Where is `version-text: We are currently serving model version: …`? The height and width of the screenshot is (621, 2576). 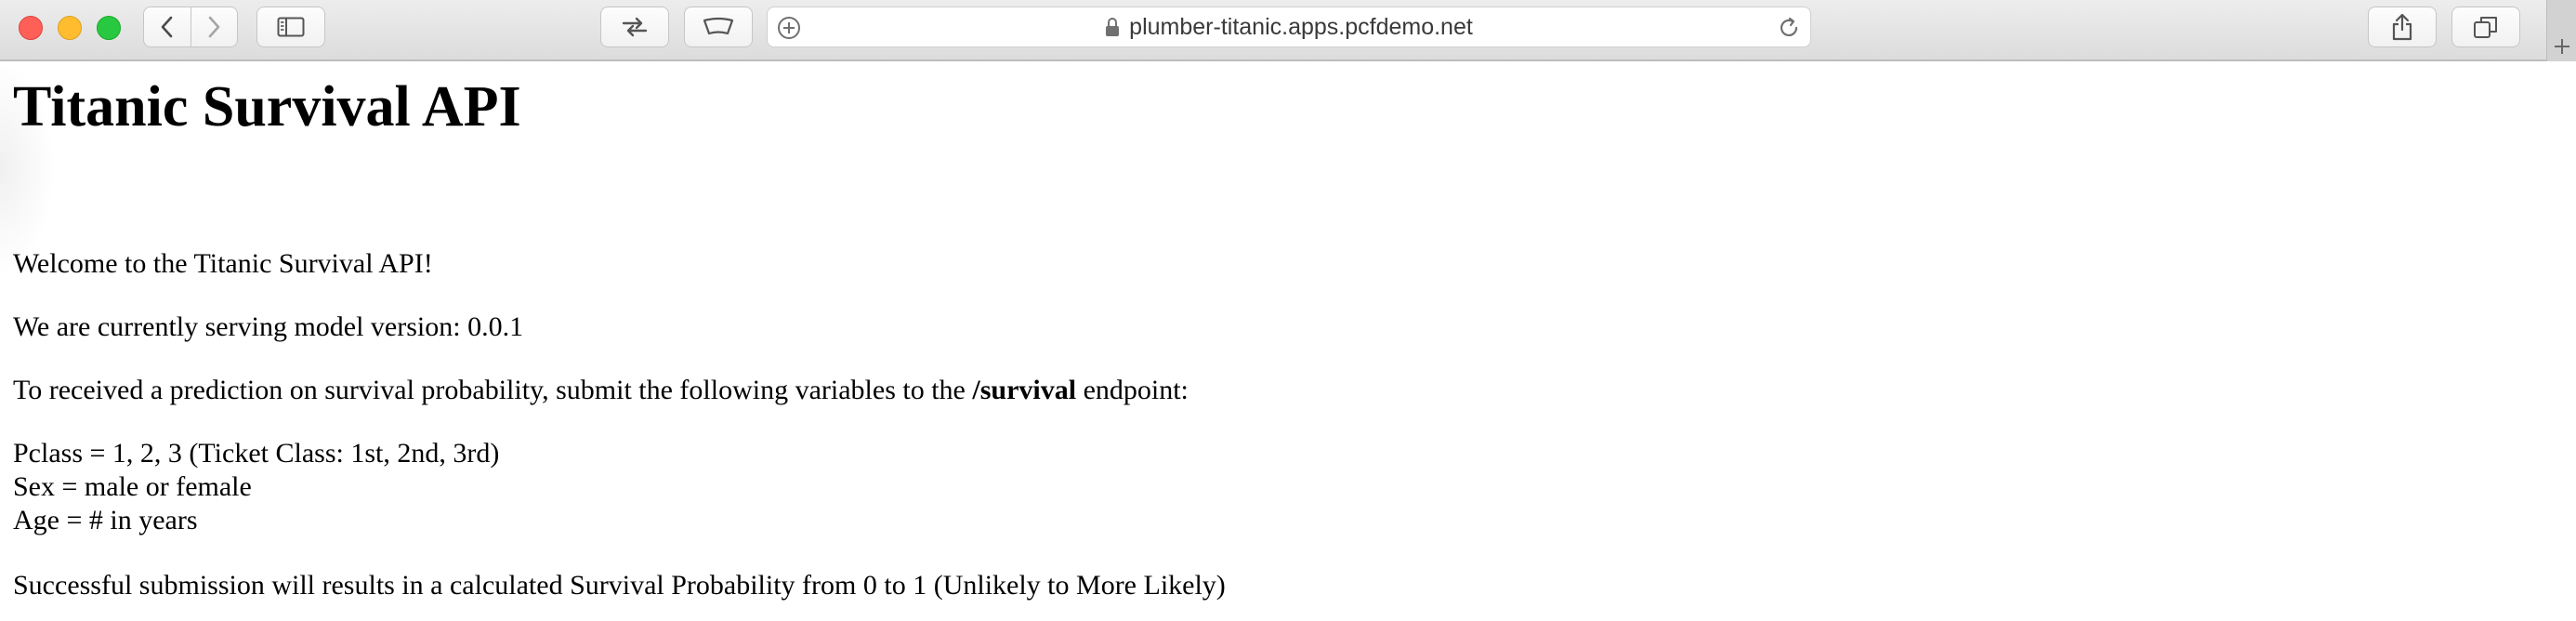
version-text: We are currently serving model version: … is located at coordinates (268, 326).